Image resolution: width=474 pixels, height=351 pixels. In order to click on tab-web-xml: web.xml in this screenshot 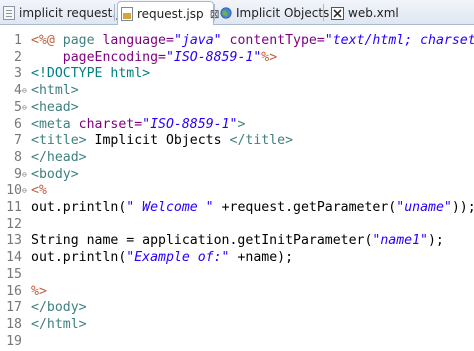, I will do `click(368, 13)`.